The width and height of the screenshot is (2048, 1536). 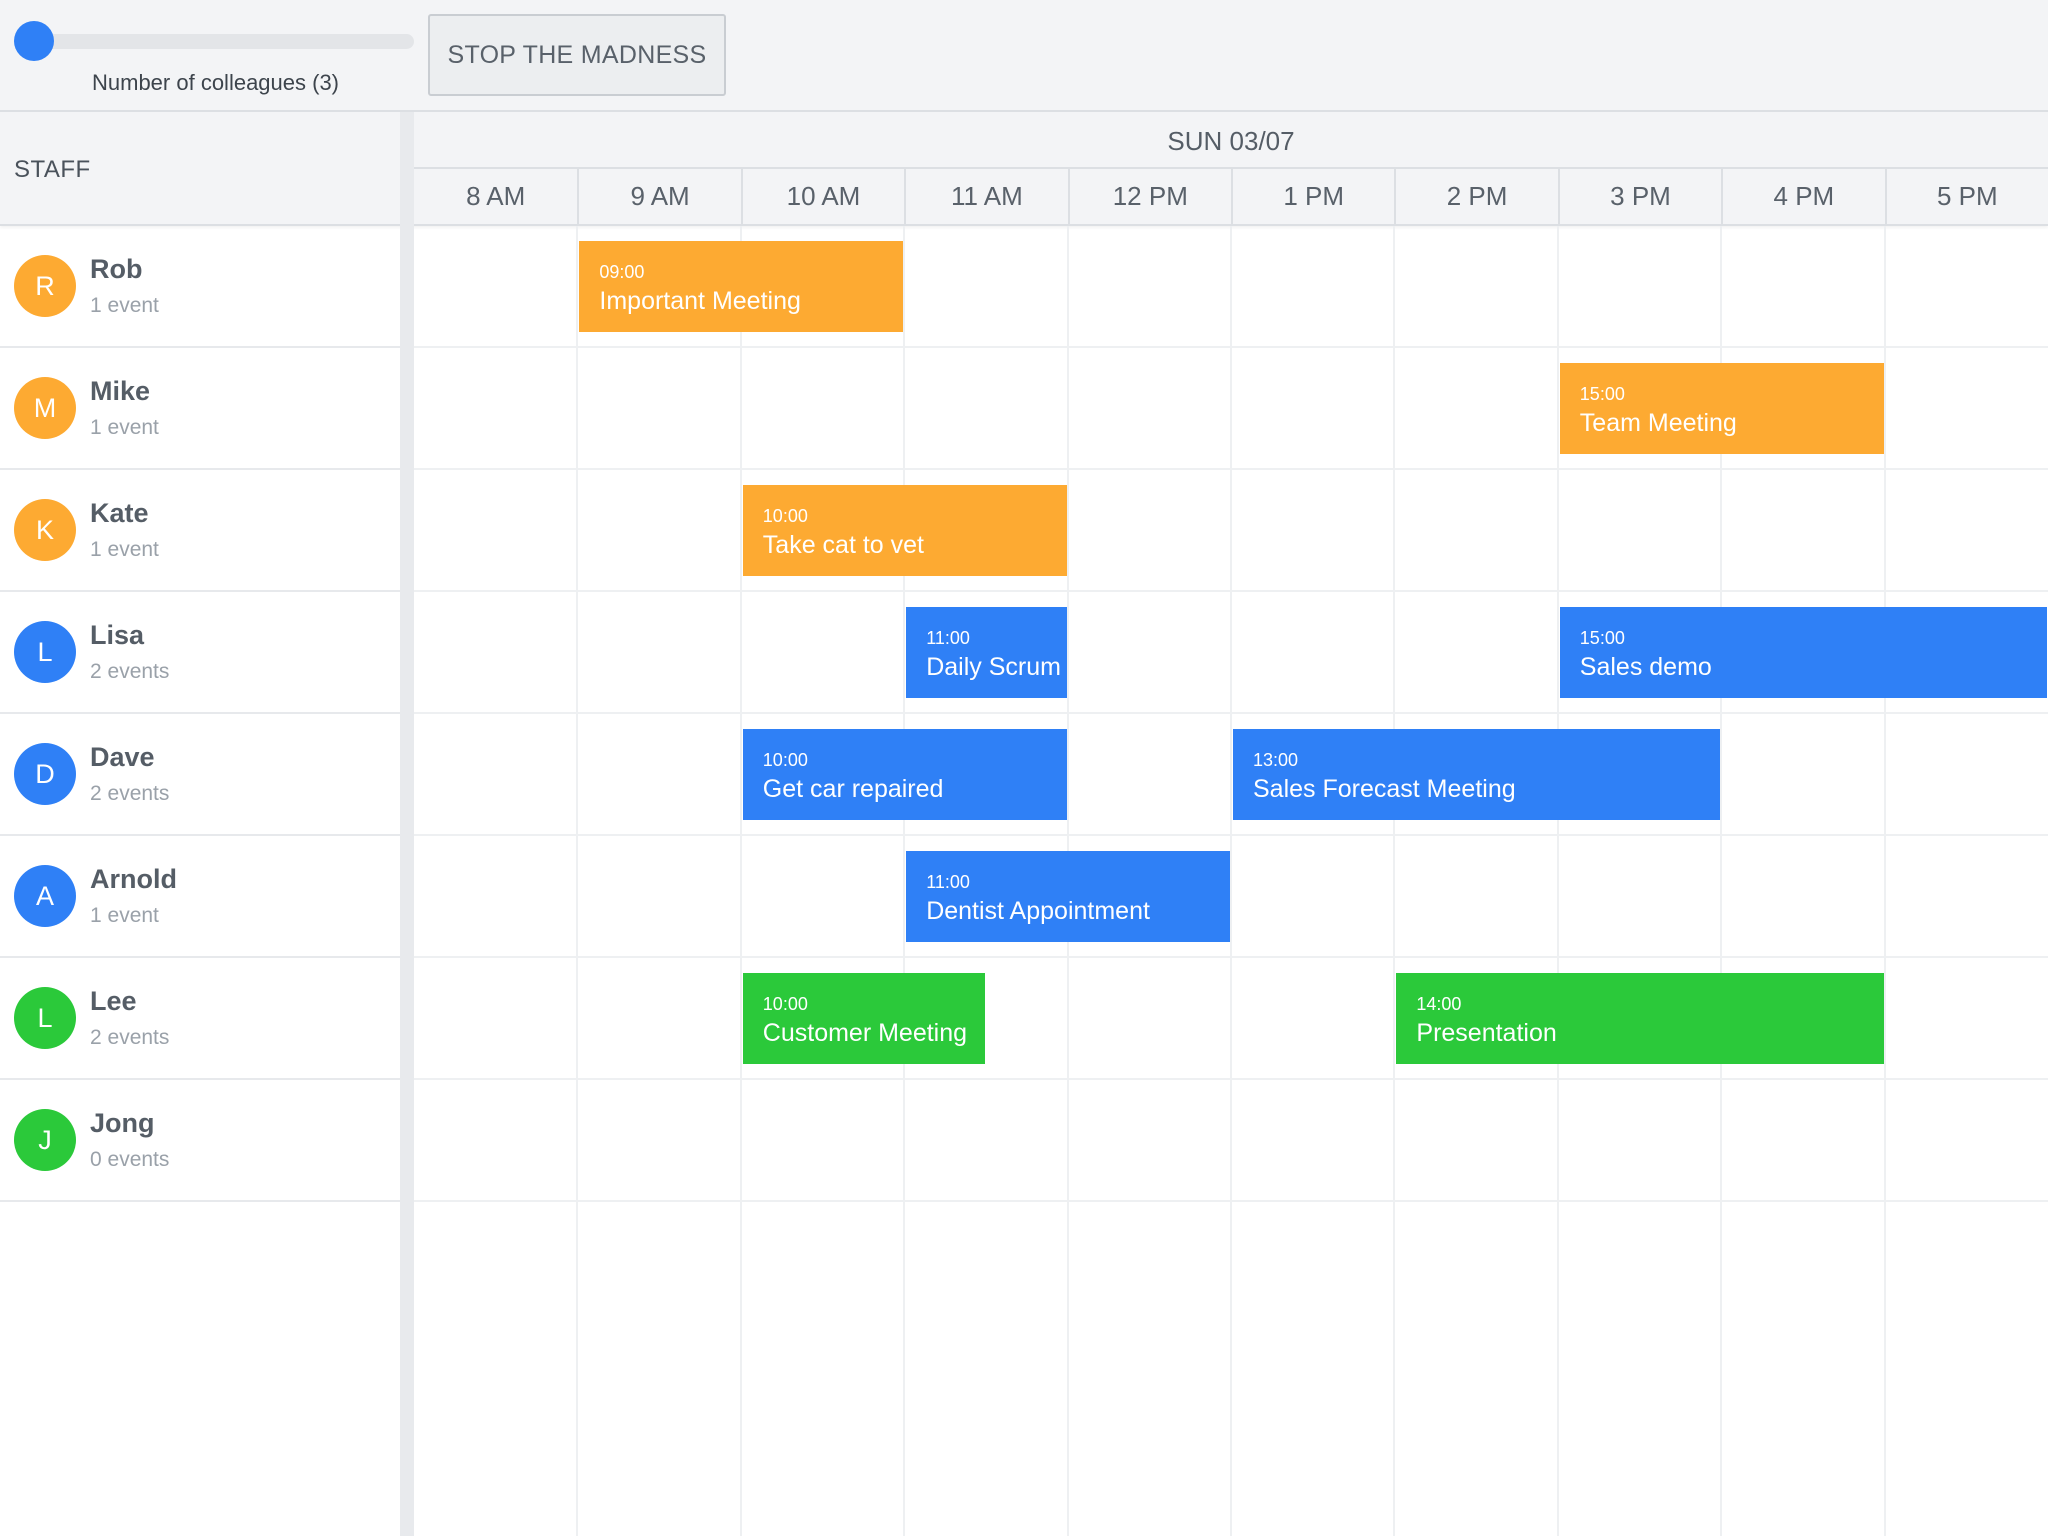 What do you see at coordinates (577, 55) in the screenshot?
I see `stop-the-madness-button: STOP THE MADNESS` at bounding box center [577, 55].